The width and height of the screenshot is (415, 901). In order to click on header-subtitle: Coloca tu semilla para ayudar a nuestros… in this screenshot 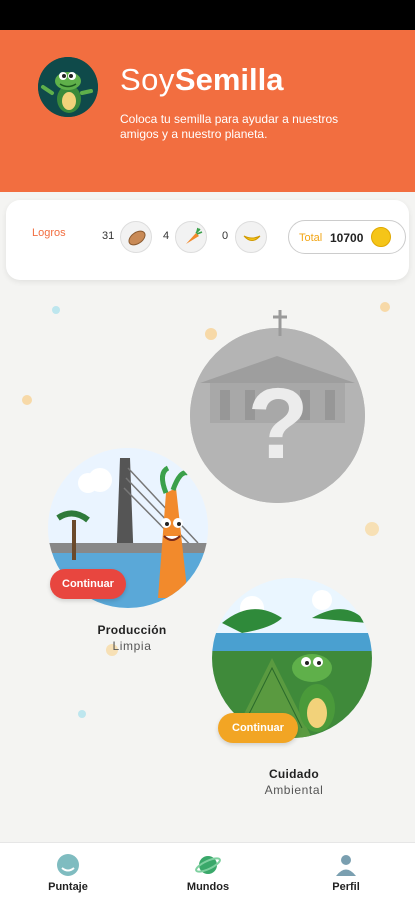, I will do `click(229, 126)`.